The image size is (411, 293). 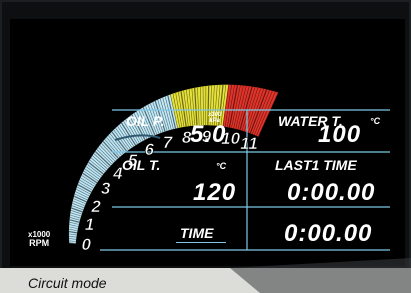 I want to click on tick-label-2: 2, so click(x=96, y=206).